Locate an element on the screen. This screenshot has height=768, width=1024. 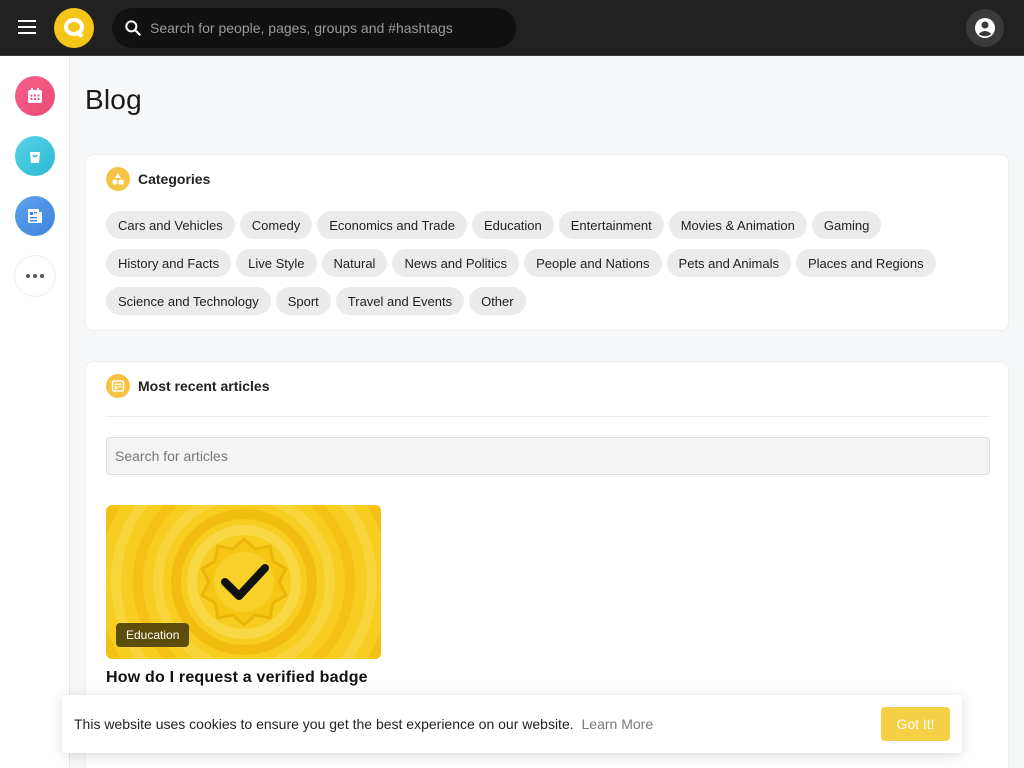
shopping-bag-icon is located at coordinates (35, 157).